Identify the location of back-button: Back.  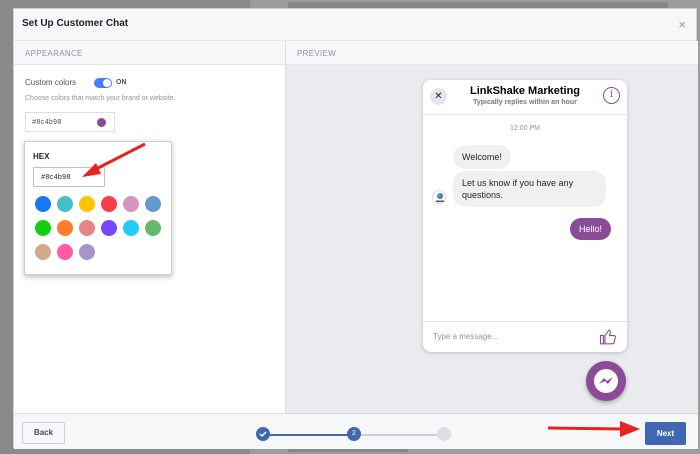
(43, 433).